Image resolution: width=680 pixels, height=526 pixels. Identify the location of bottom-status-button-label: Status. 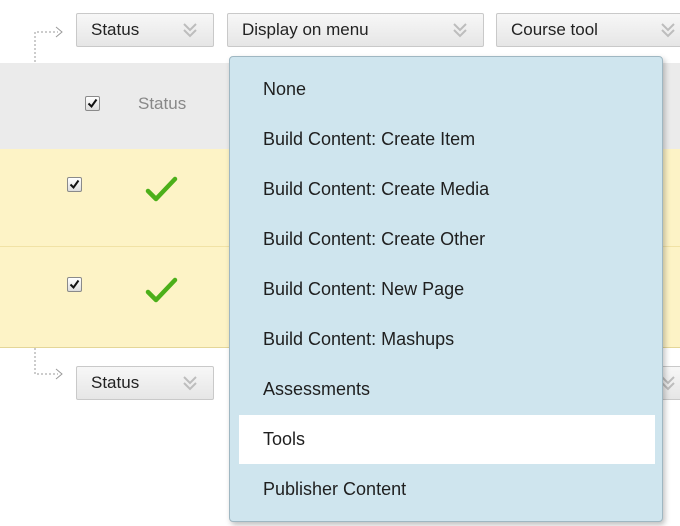
(115, 382).